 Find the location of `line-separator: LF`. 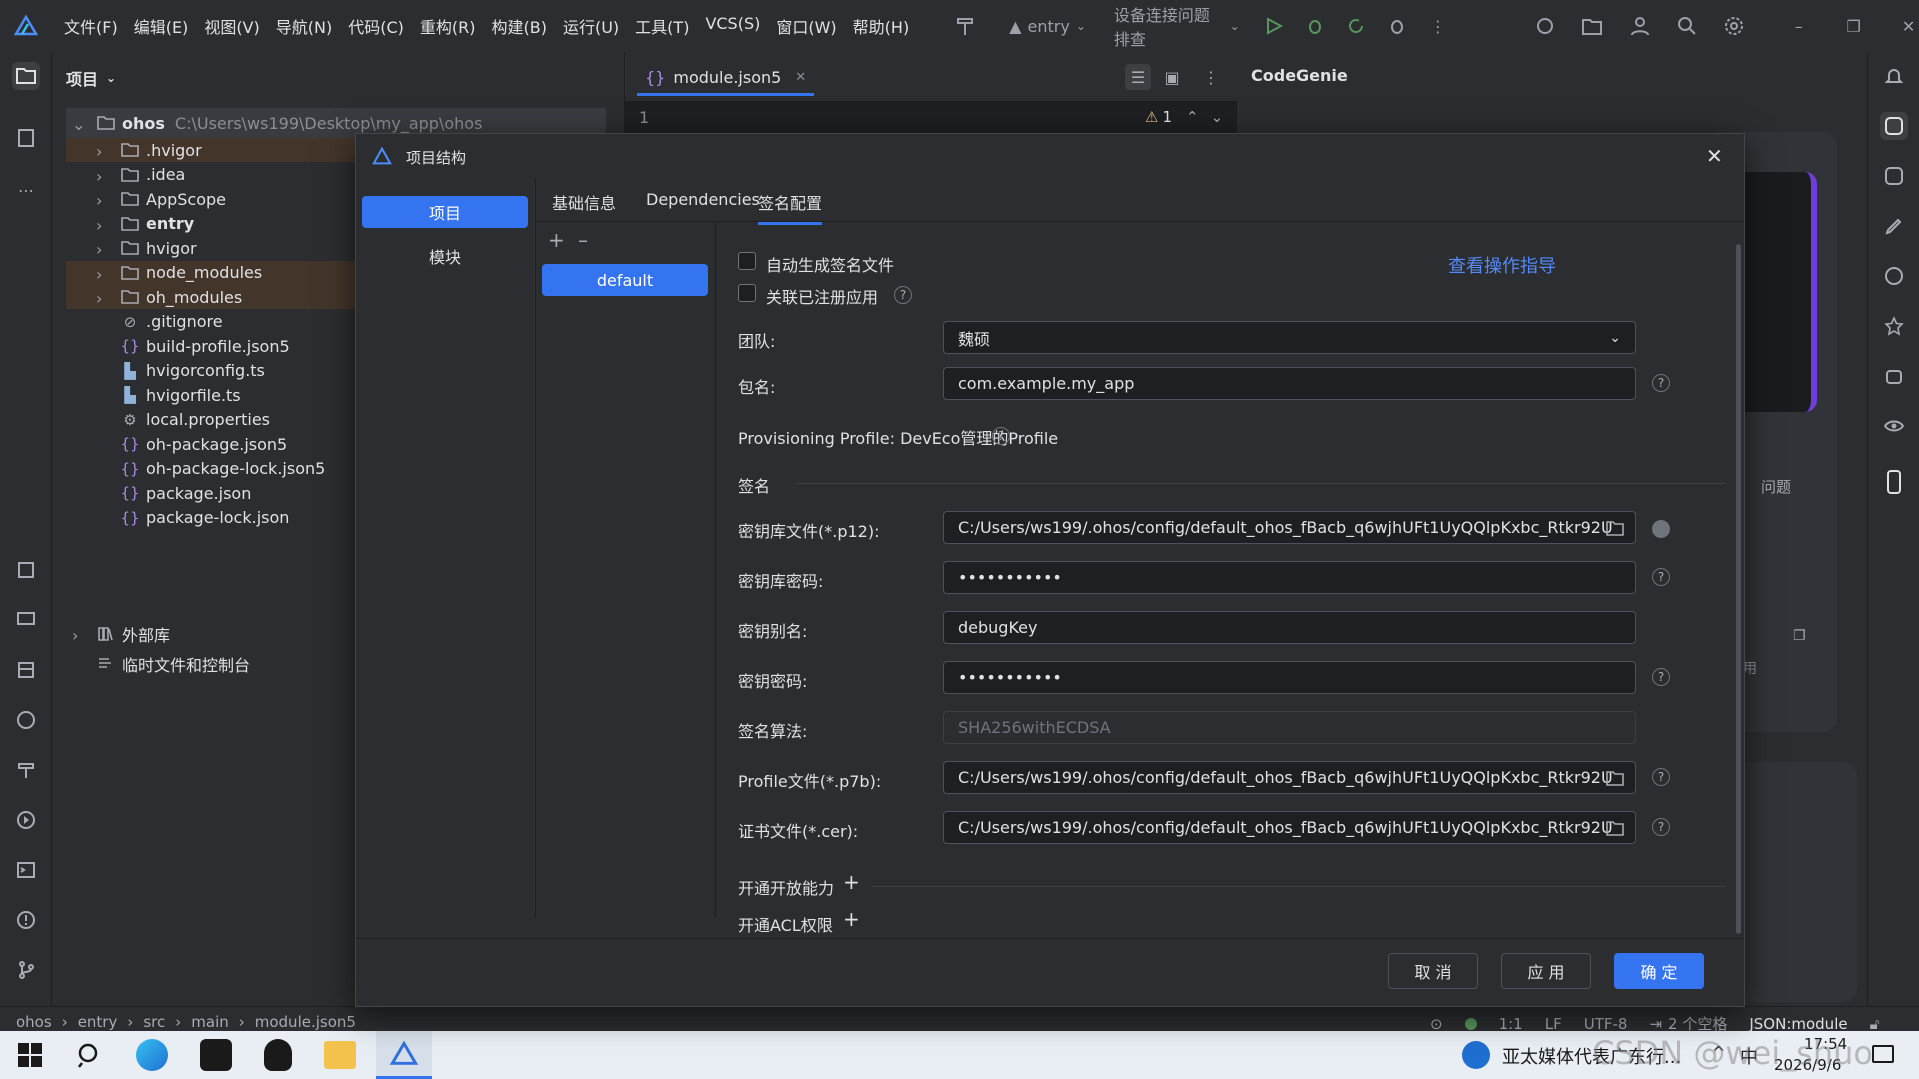

line-separator: LF is located at coordinates (1553, 1024).